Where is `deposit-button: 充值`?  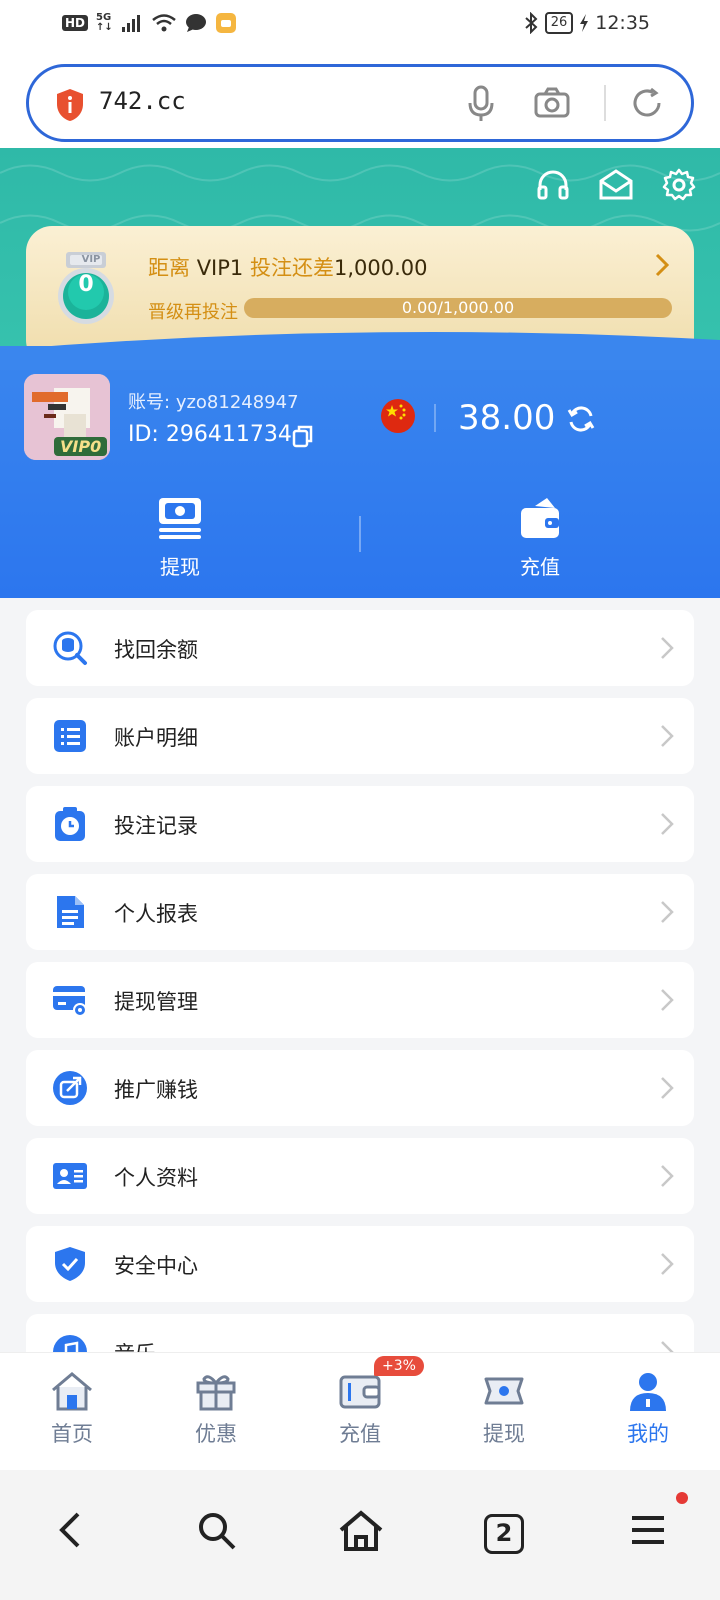 deposit-button: 充值 is located at coordinates (540, 538).